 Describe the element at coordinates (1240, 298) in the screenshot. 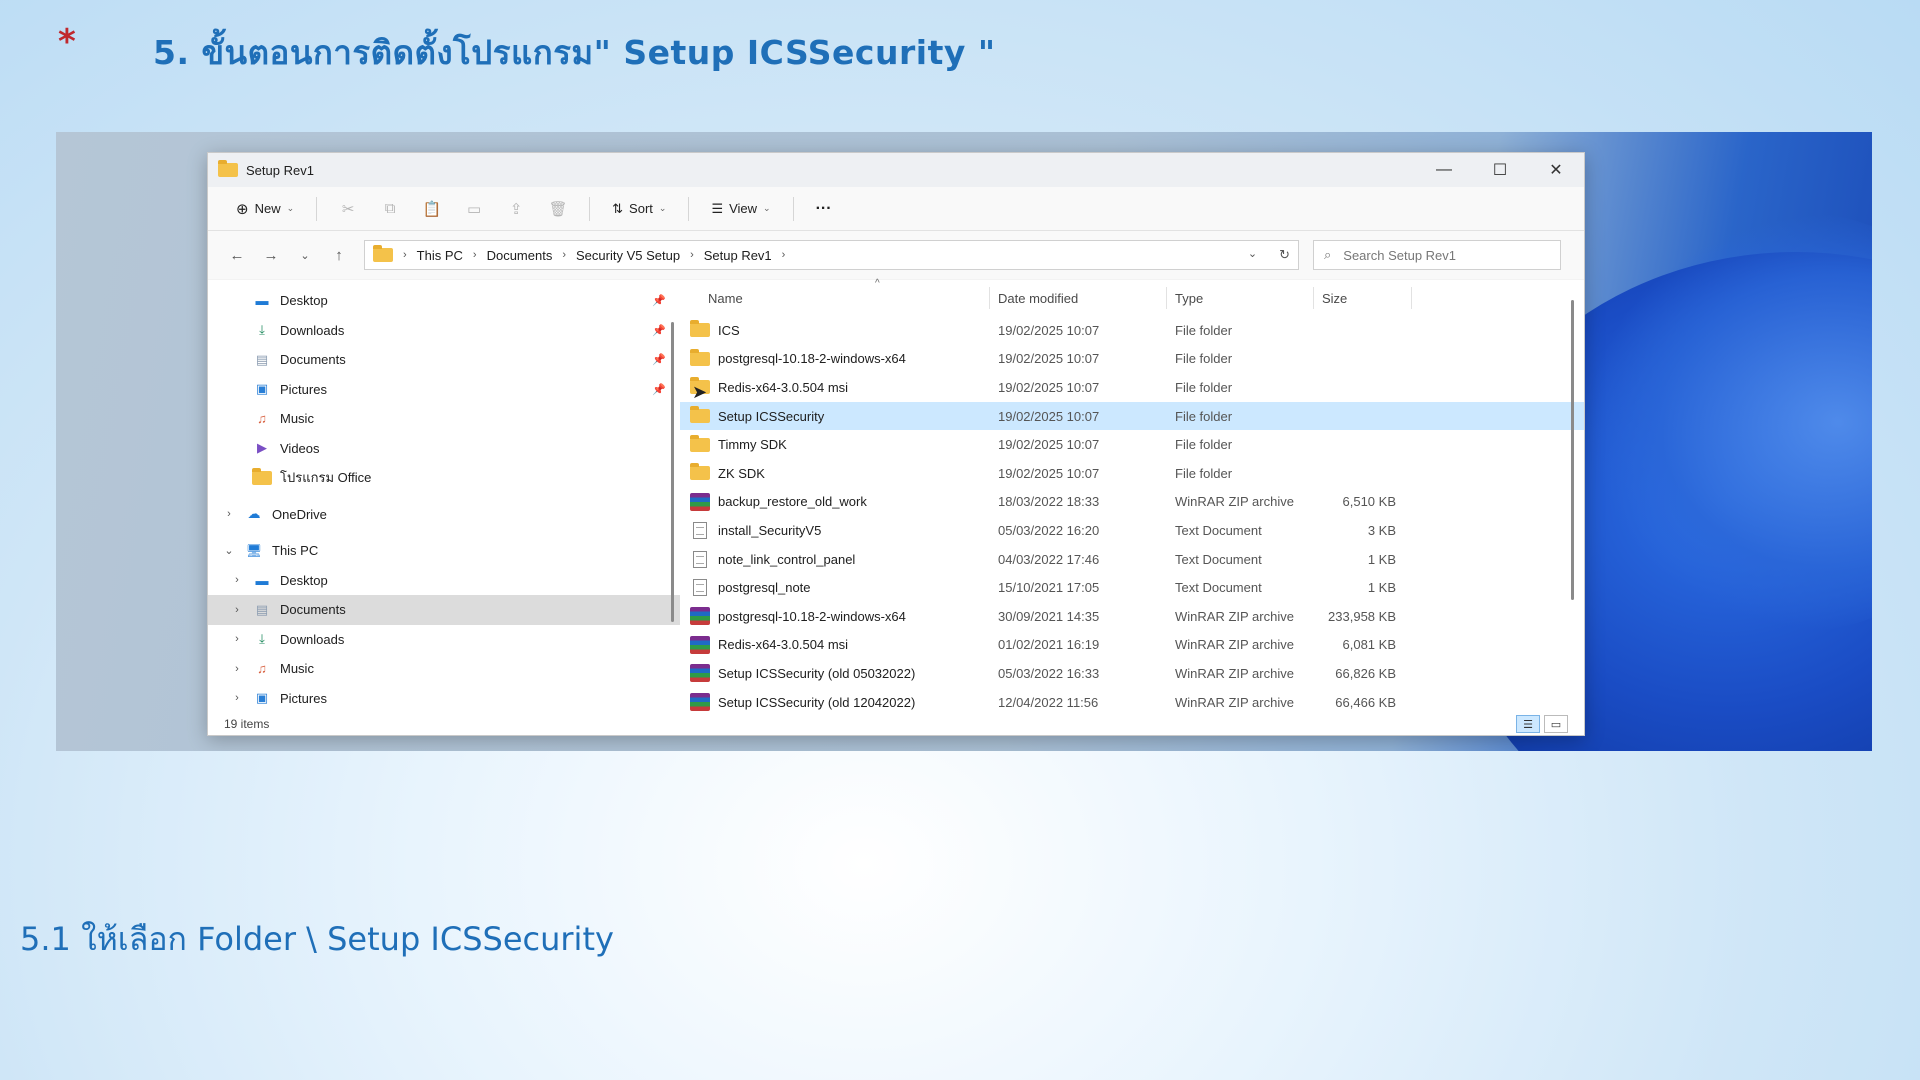

I see `column-type: Type` at that location.